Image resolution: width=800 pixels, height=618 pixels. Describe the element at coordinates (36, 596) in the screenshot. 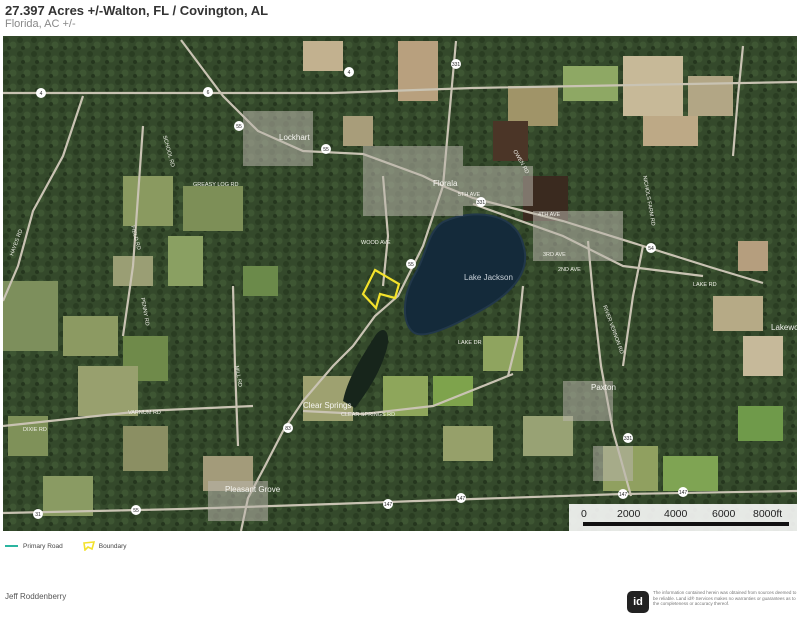

I see `agent-name: Jeff Roddenberry` at that location.